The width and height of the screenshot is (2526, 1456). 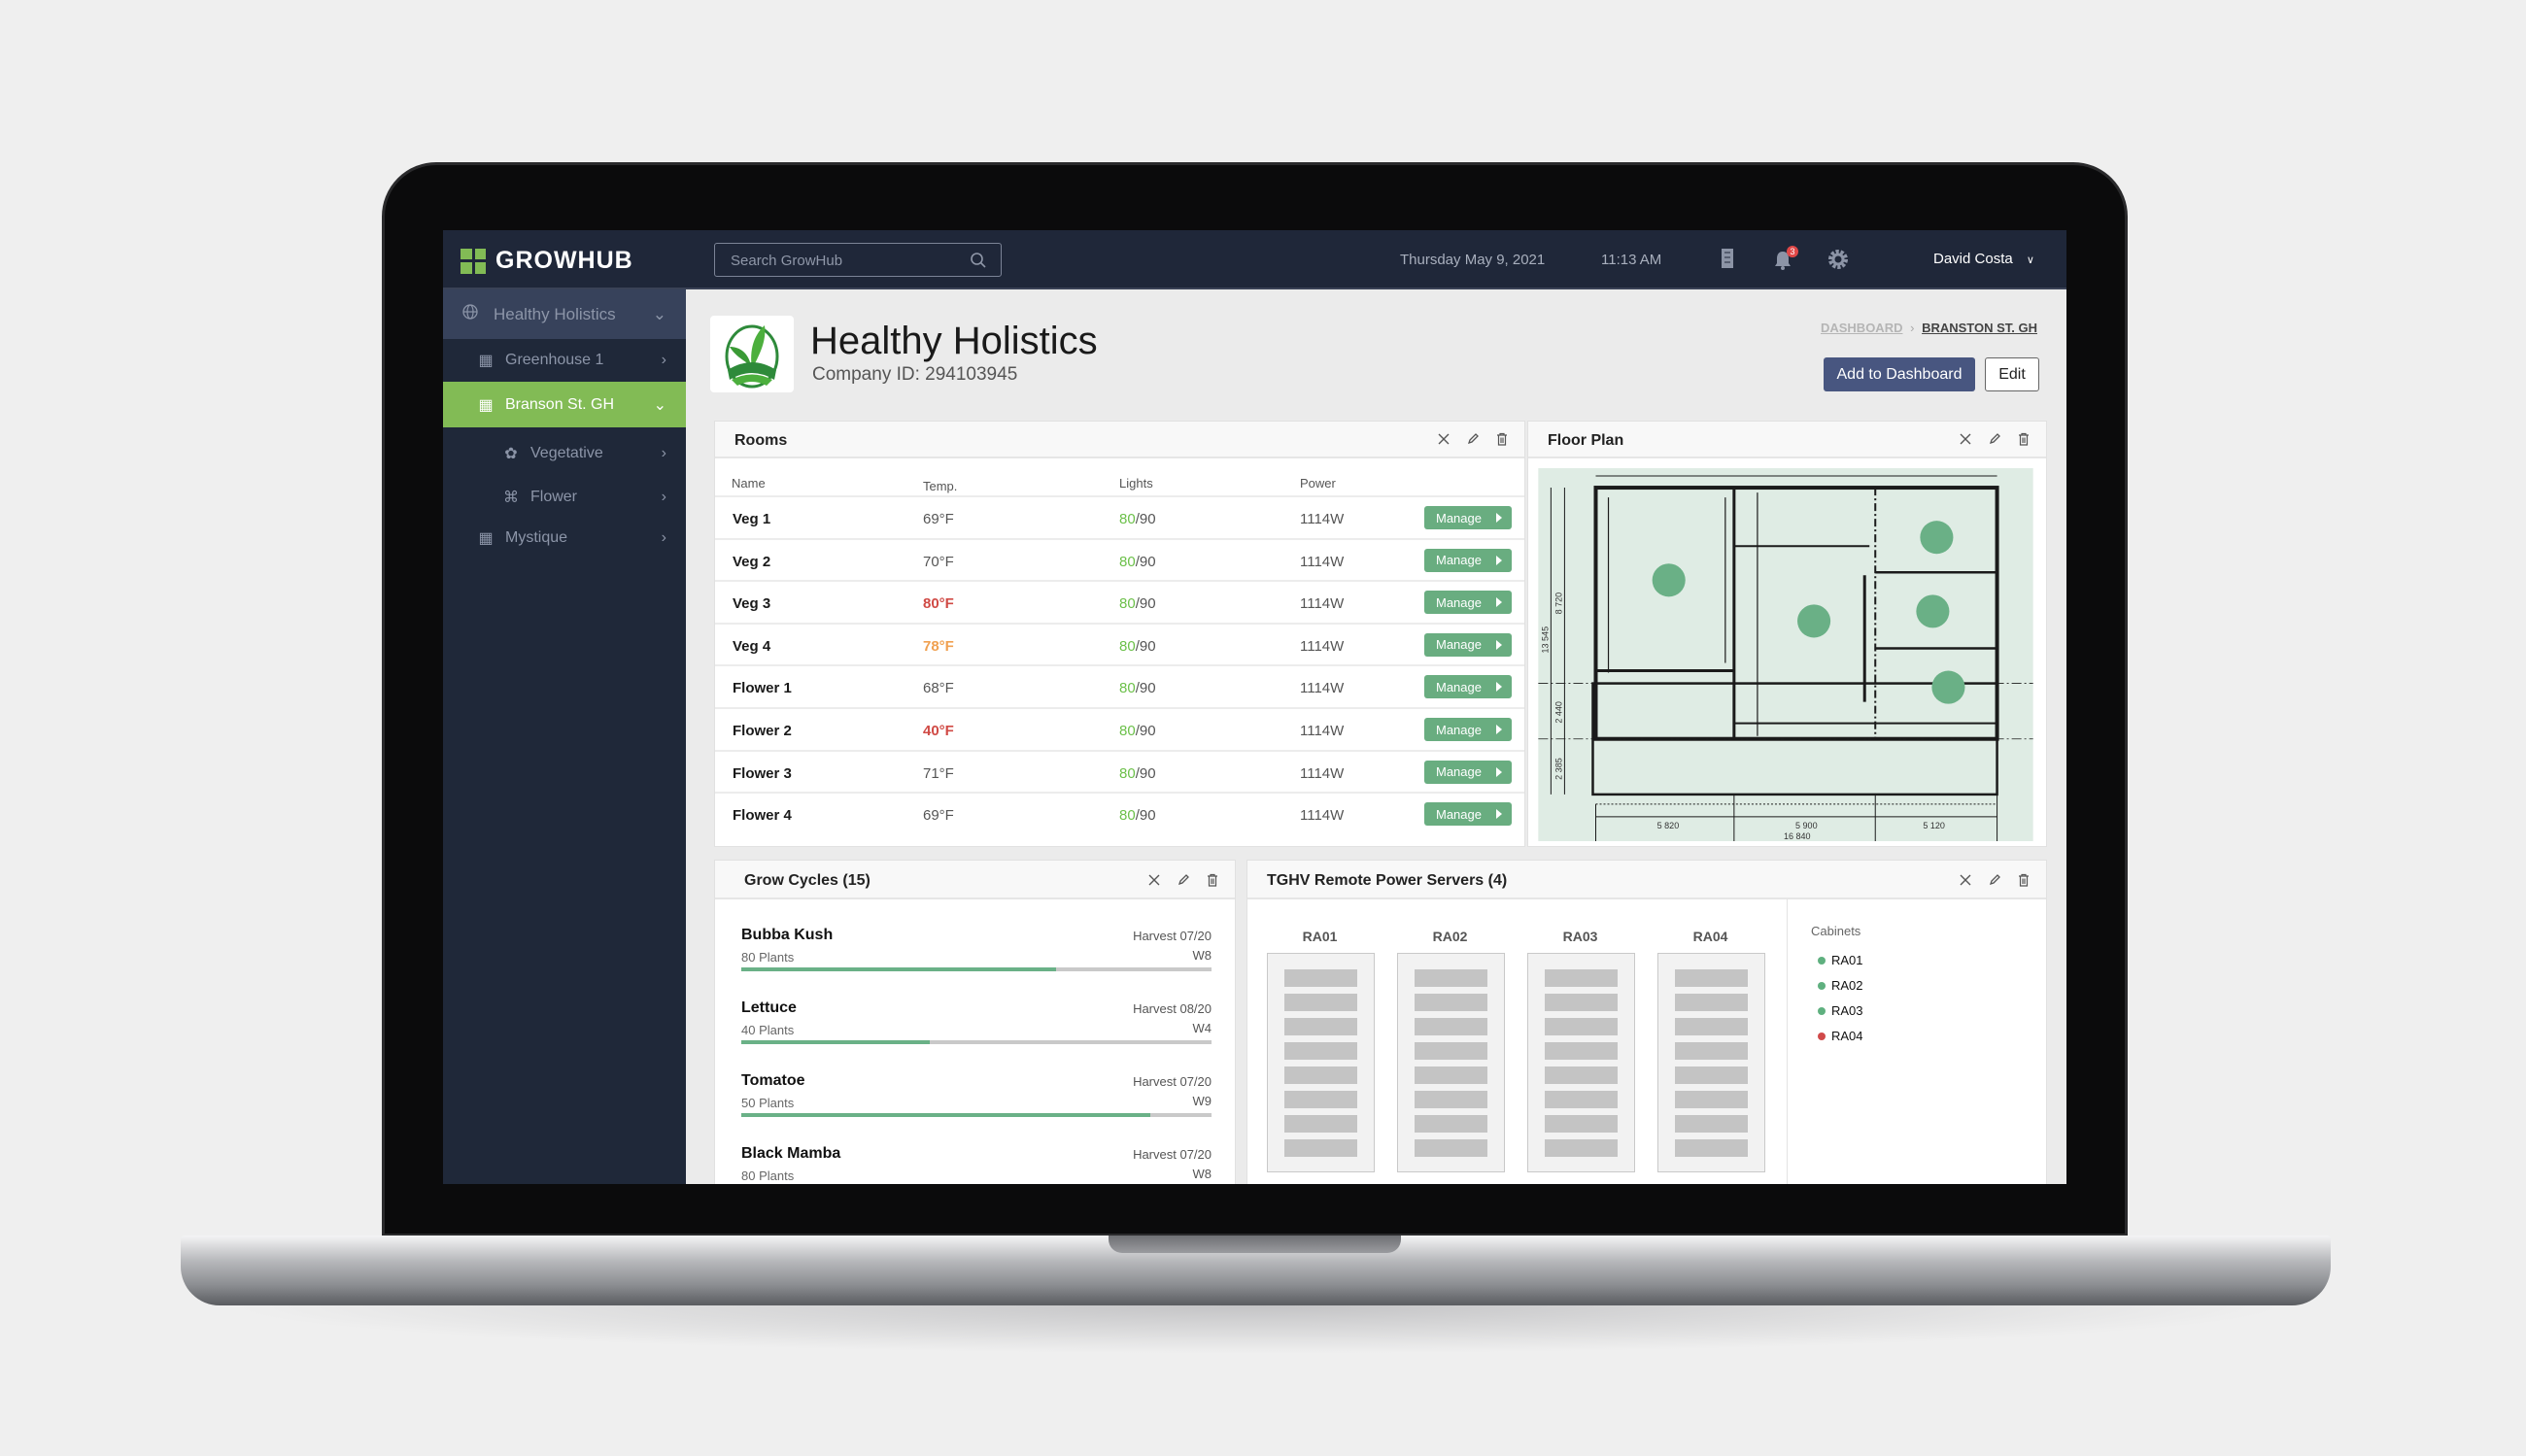 What do you see at coordinates (486, 538) in the screenshot?
I see `building-icon: ▦` at bounding box center [486, 538].